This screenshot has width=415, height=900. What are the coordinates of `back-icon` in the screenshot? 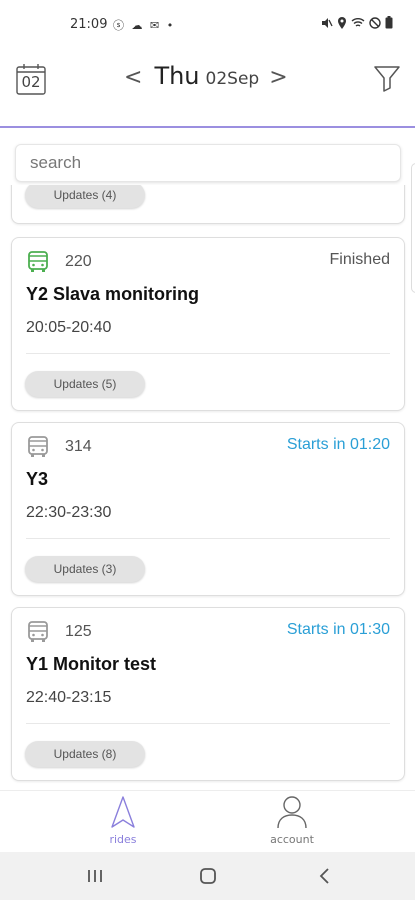 It's located at (324, 876).